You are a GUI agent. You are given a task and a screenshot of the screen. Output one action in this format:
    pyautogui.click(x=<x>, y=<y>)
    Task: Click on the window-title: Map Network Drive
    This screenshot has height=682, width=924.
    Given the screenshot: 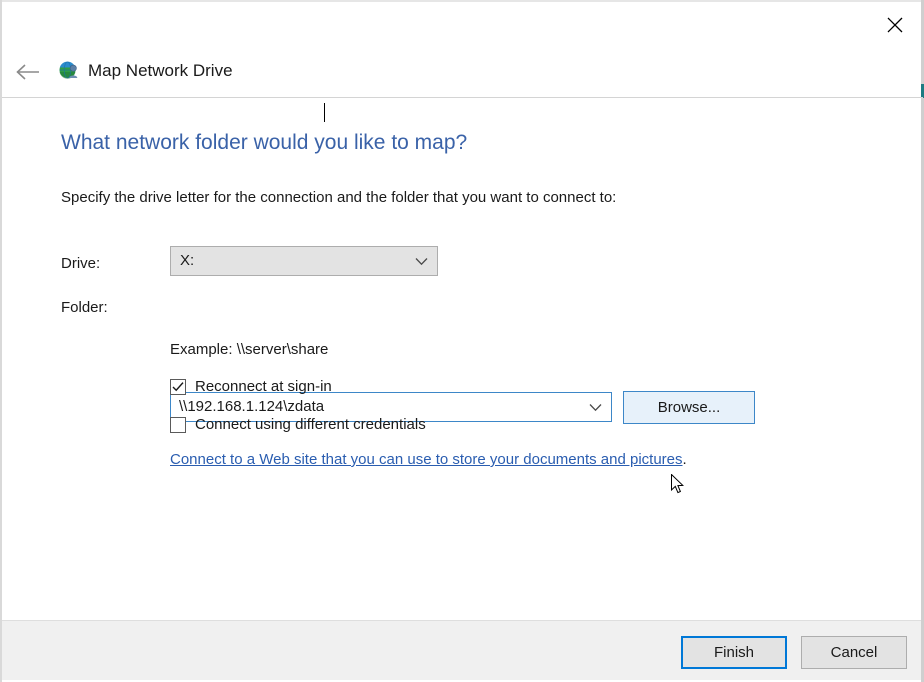 What is the action you would take?
    pyautogui.click(x=160, y=70)
    